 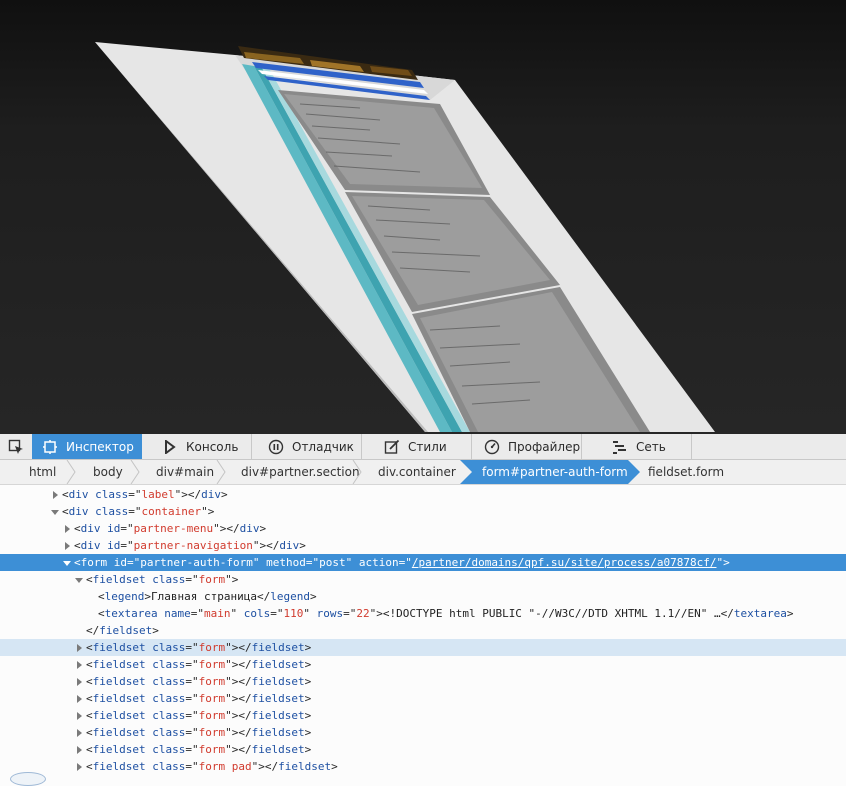 I want to click on tab-profiler-label: Профайлер, so click(x=544, y=446).